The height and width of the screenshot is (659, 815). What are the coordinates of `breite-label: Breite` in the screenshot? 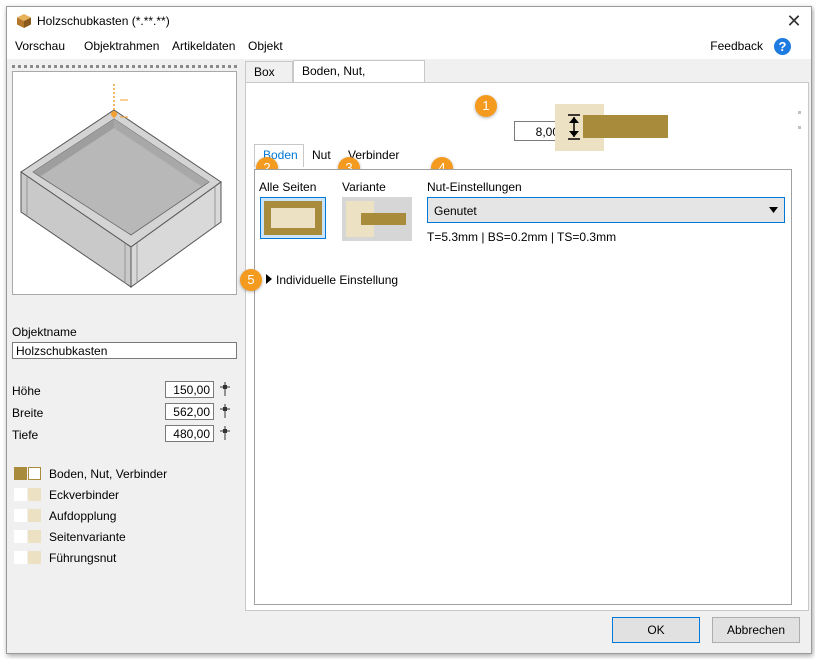 It's located at (28, 413).